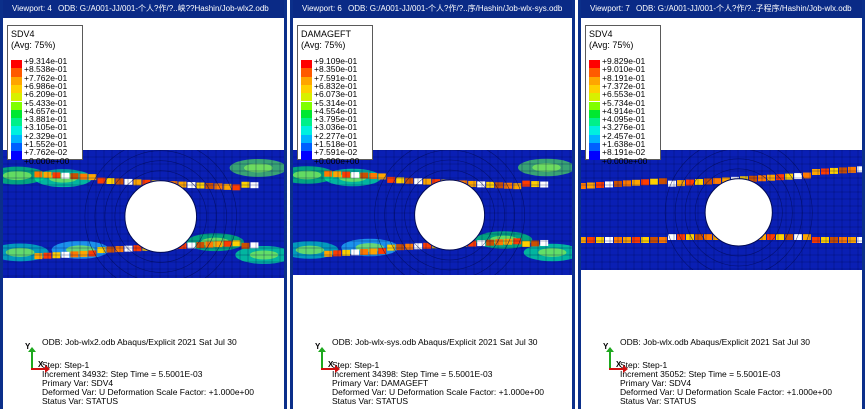 The height and width of the screenshot is (409, 865). Describe the element at coordinates (658, 401) in the screenshot. I see `info-status-var: Status Var: STATUS` at that location.